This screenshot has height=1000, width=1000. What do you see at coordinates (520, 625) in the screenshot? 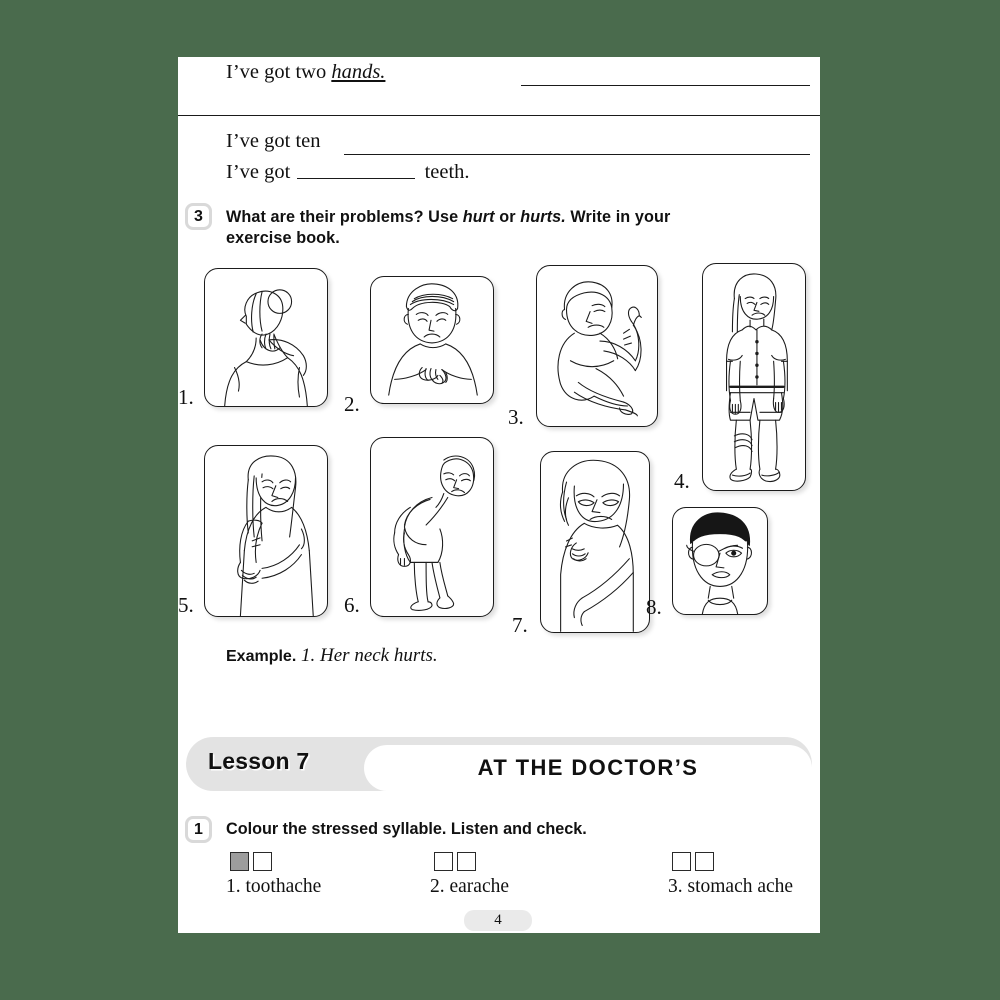
I see `picture-number-7: 7.` at bounding box center [520, 625].